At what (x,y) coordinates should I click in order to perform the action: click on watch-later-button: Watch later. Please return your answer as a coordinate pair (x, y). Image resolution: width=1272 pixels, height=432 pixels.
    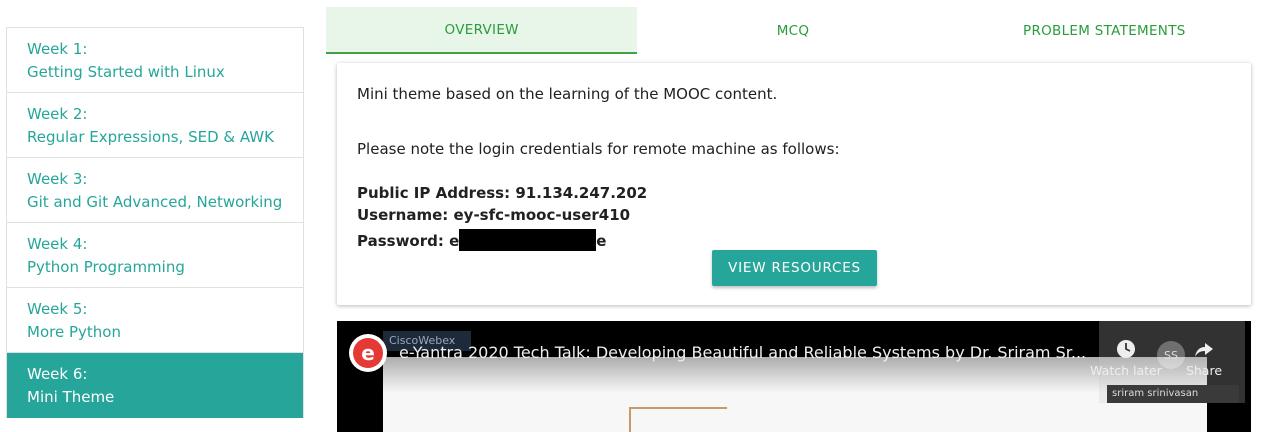
    Looking at the image, I should click on (1126, 357).